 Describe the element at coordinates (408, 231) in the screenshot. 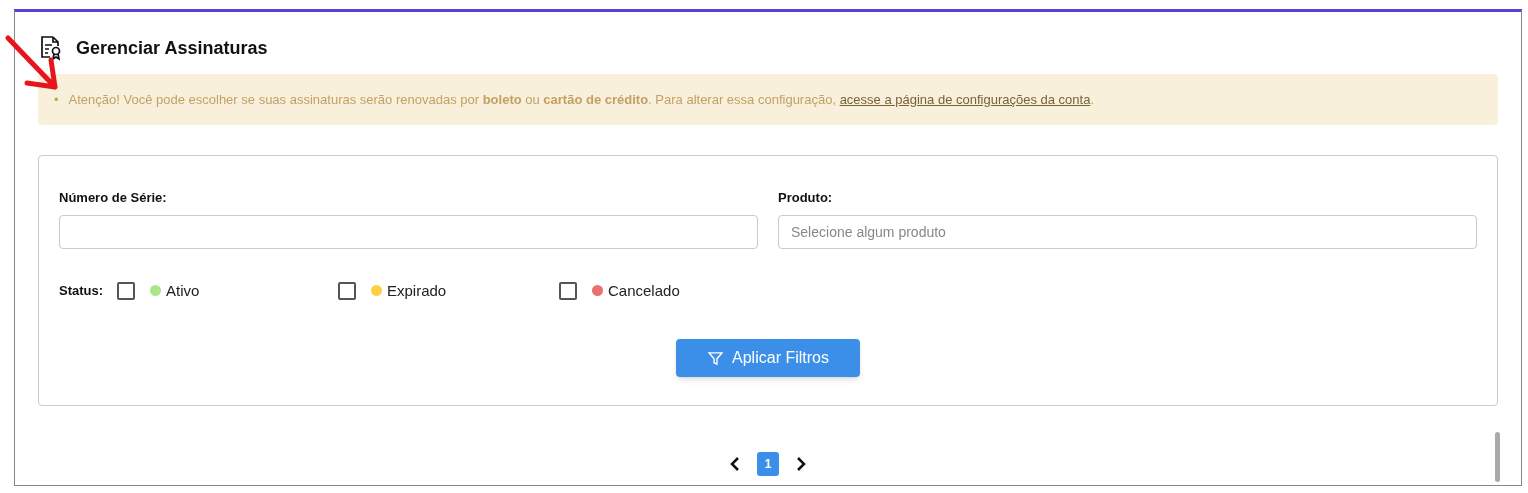

I see `serial-number-field` at that location.